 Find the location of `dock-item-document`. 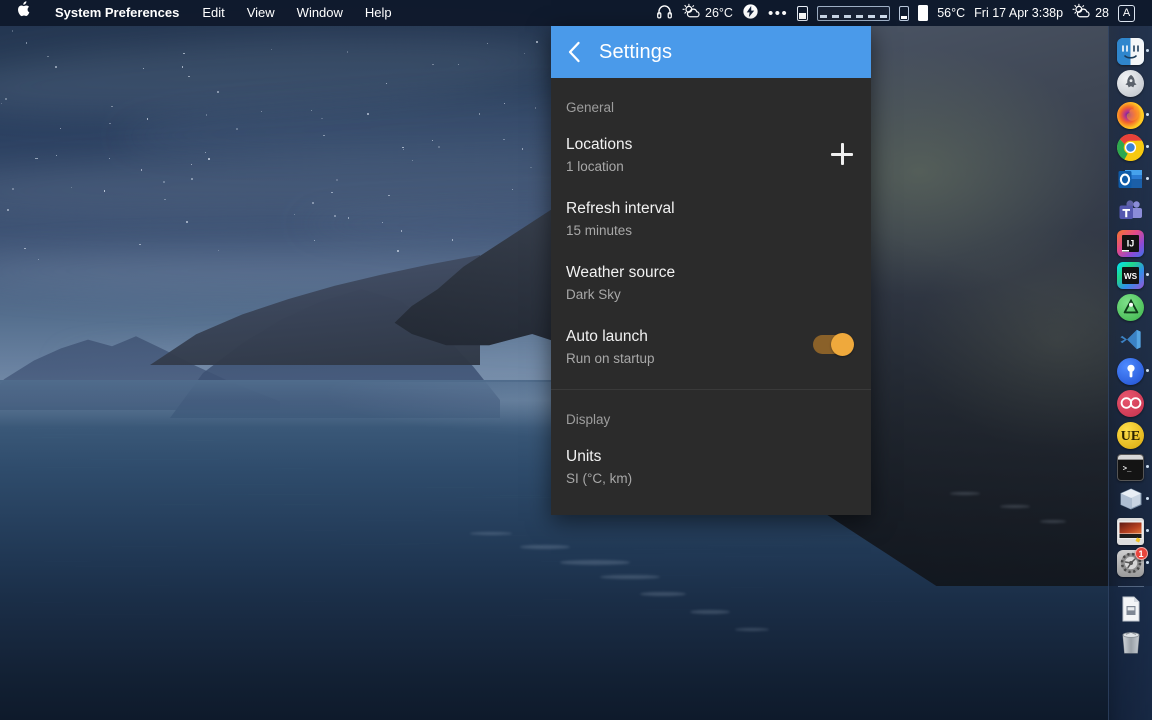

dock-item-document is located at coordinates (1131, 609).